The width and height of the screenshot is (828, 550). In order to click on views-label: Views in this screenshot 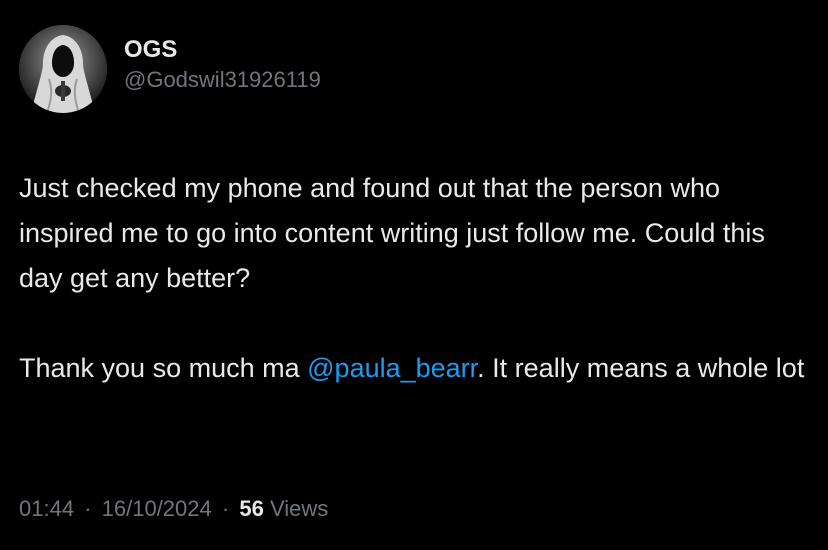, I will do `click(299, 508)`.